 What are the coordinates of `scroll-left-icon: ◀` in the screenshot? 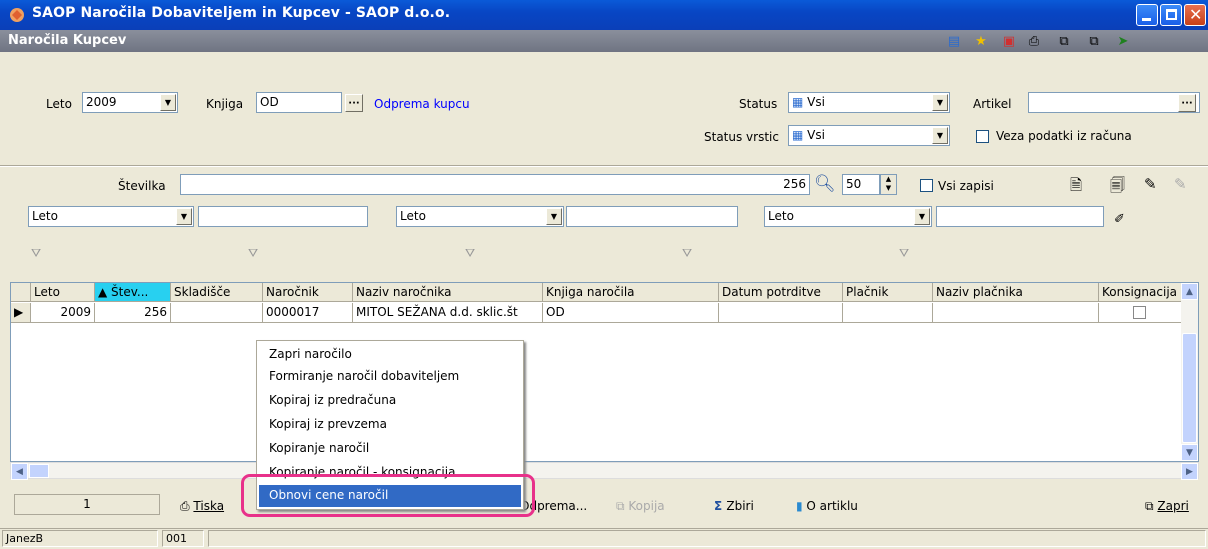 It's located at (19, 471).